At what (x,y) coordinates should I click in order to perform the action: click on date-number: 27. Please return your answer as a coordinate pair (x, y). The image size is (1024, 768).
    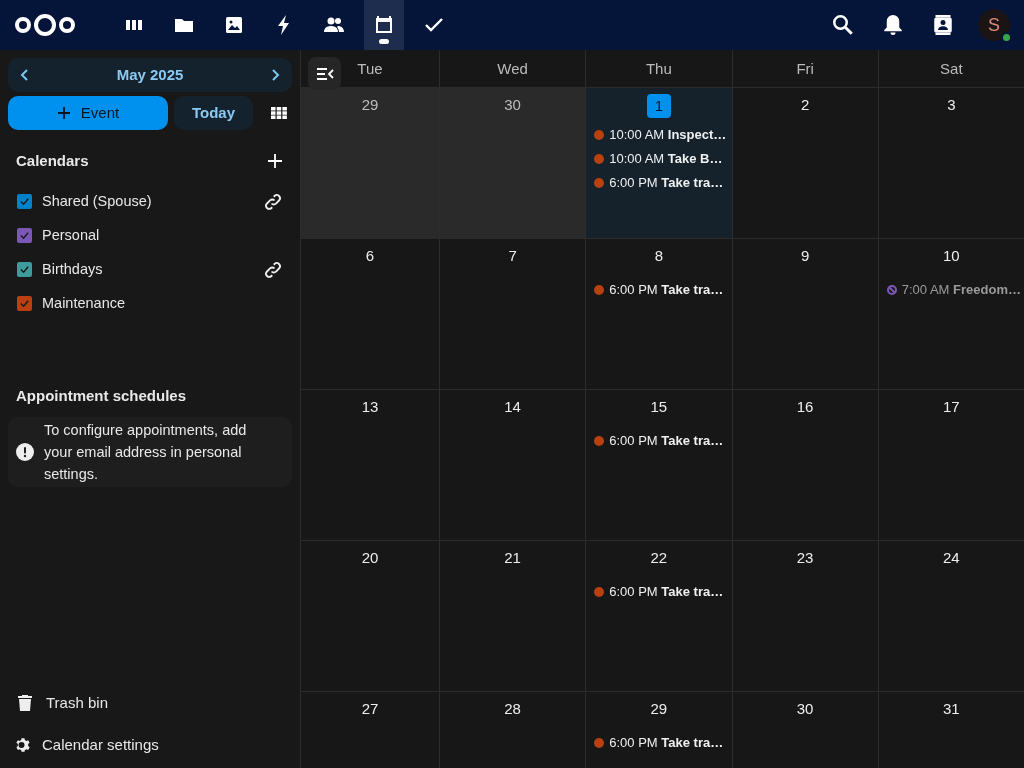
    Looking at the image, I should click on (370, 708).